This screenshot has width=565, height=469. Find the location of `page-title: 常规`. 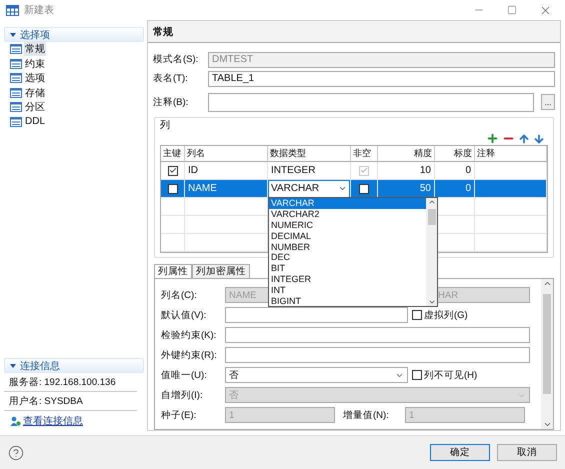

page-title: 常规 is located at coordinates (354, 32).